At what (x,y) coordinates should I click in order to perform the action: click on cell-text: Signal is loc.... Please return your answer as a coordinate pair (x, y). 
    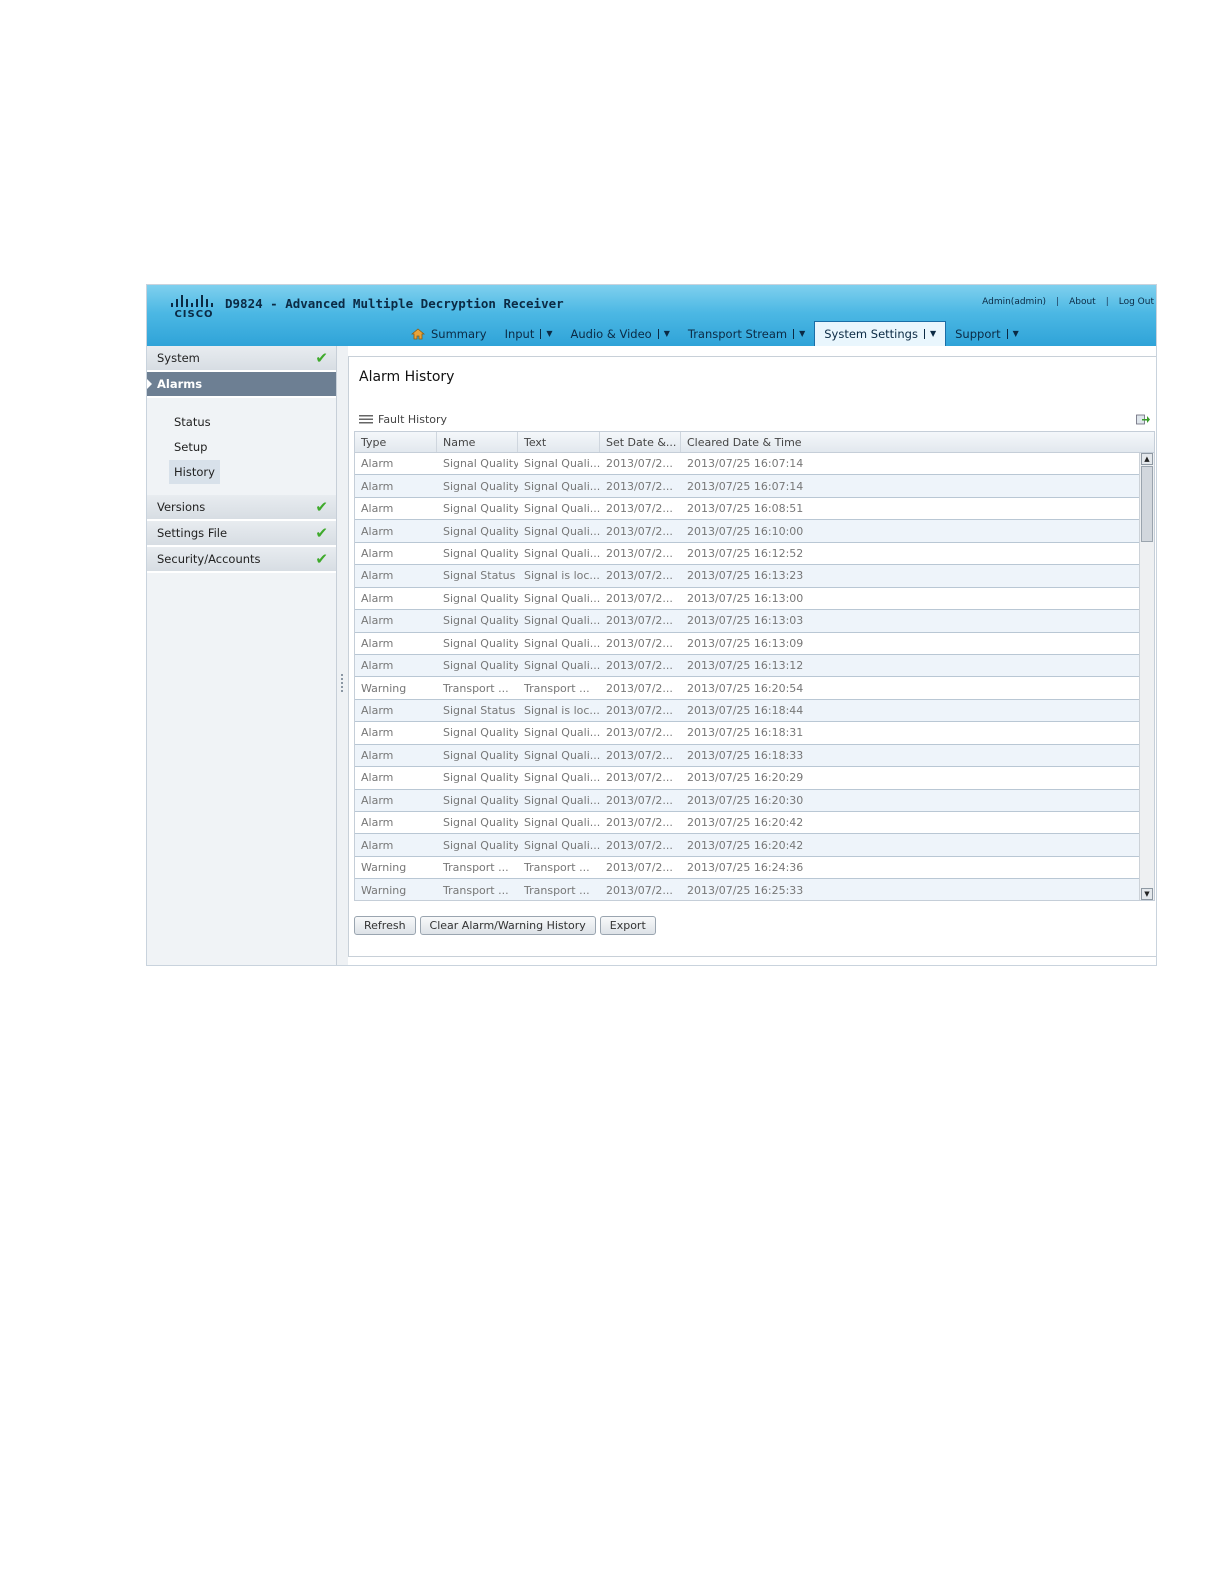
    Looking at the image, I should click on (562, 576).